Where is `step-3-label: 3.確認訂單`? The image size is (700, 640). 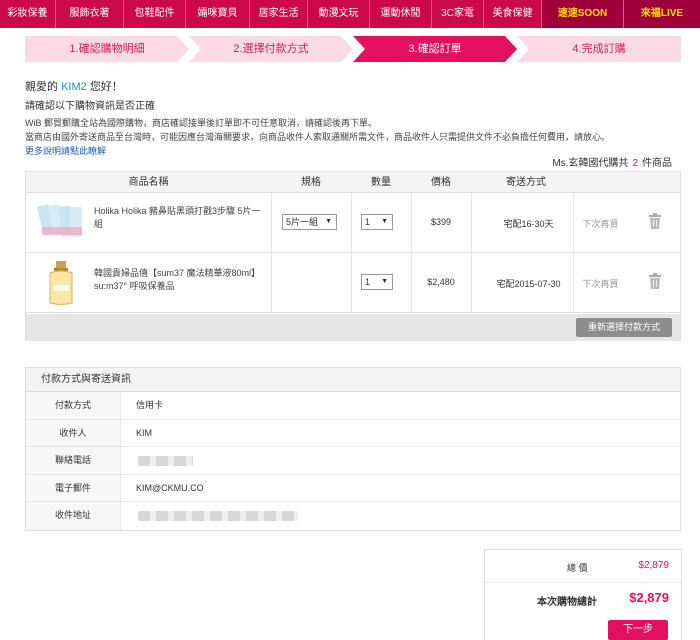 step-3-label: 3.確認訂單 is located at coordinates (435, 49).